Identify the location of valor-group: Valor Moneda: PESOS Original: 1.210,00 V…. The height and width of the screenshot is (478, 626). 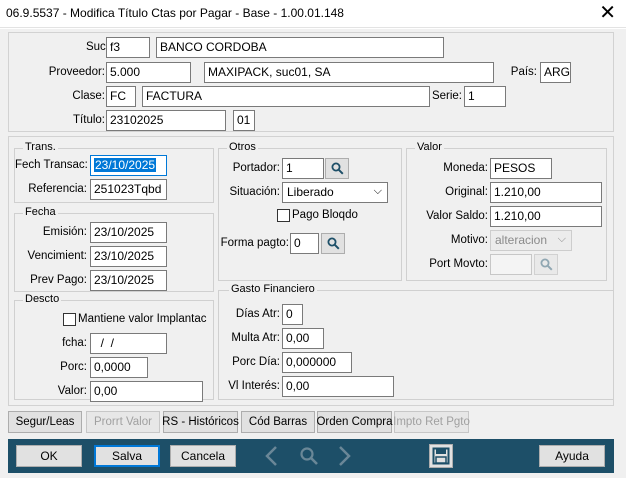
(506, 211).